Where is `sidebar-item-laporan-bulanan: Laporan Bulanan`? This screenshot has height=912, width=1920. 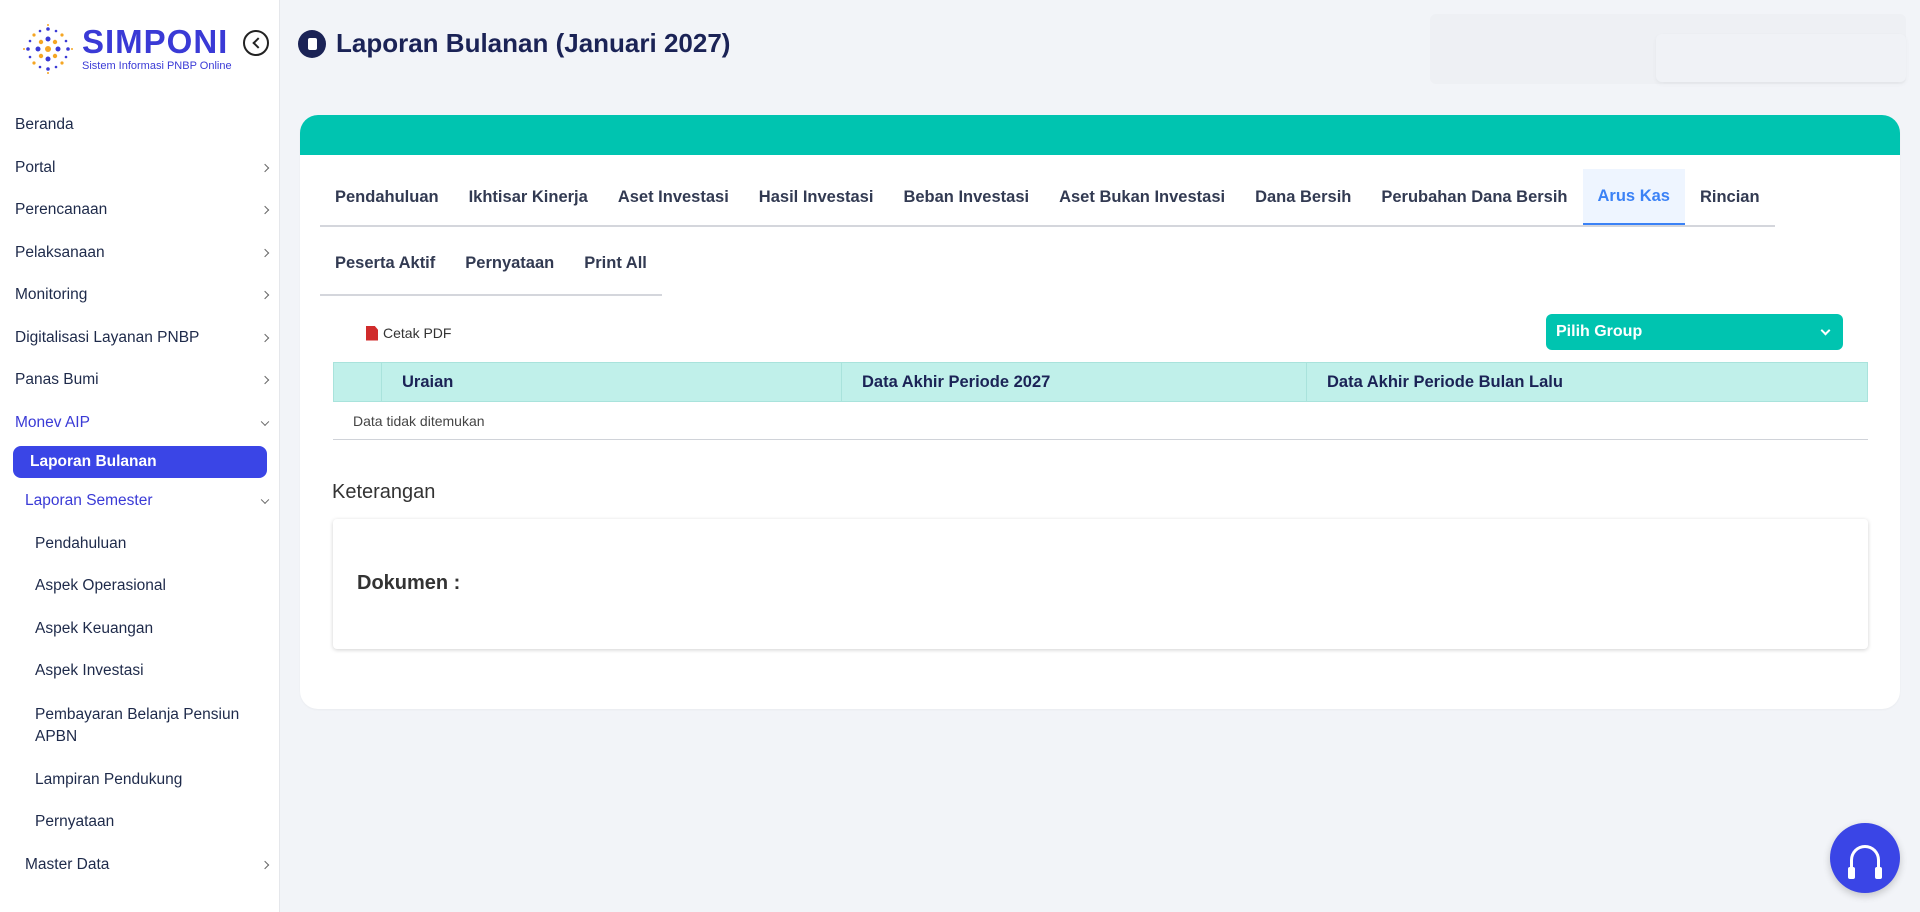
sidebar-item-laporan-bulanan: Laporan Bulanan is located at coordinates (140, 462).